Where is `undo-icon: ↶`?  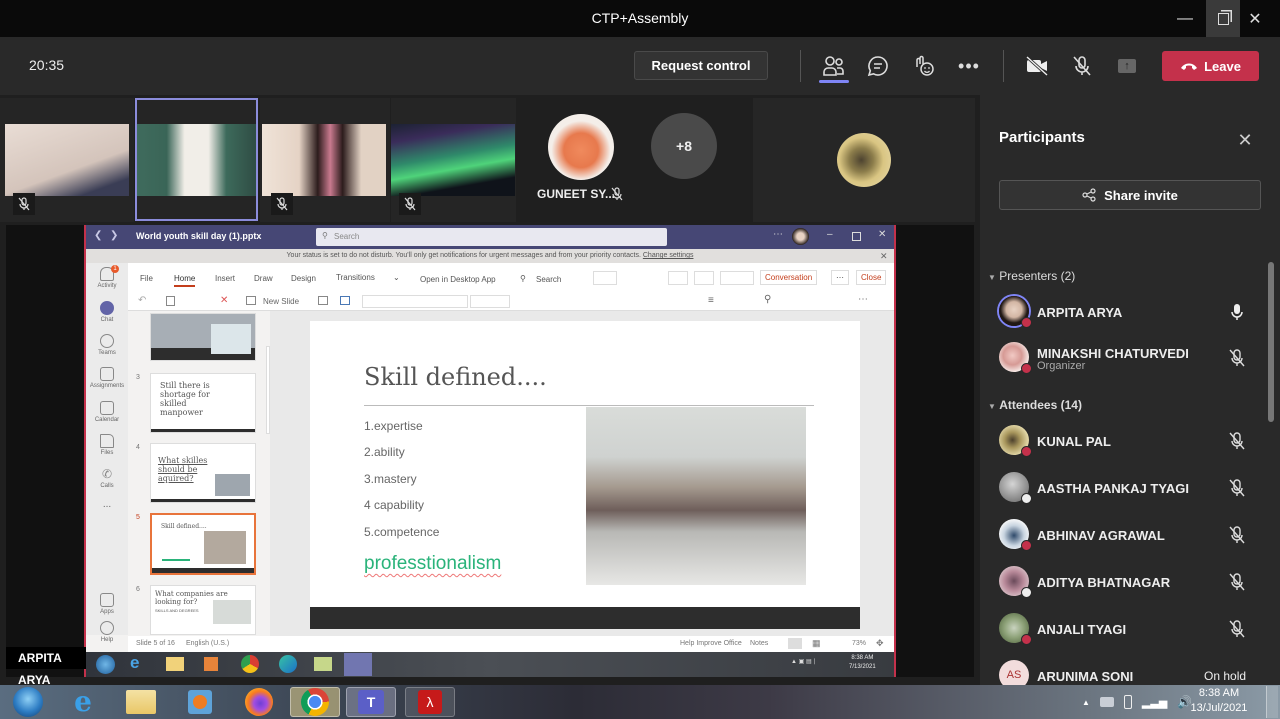 undo-icon: ↶ is located at coordinates (142, 300).